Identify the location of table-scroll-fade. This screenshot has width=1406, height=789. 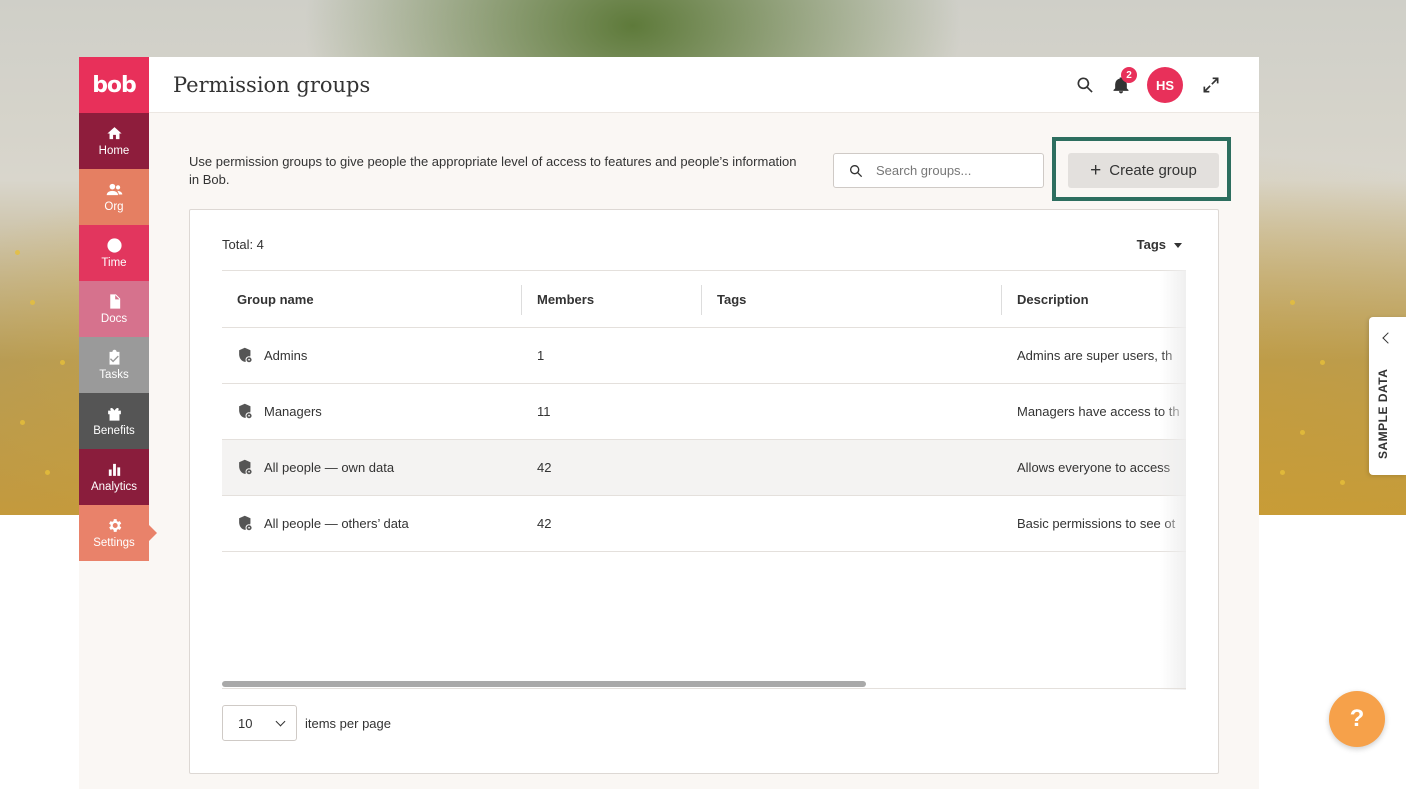
(1173, 480).